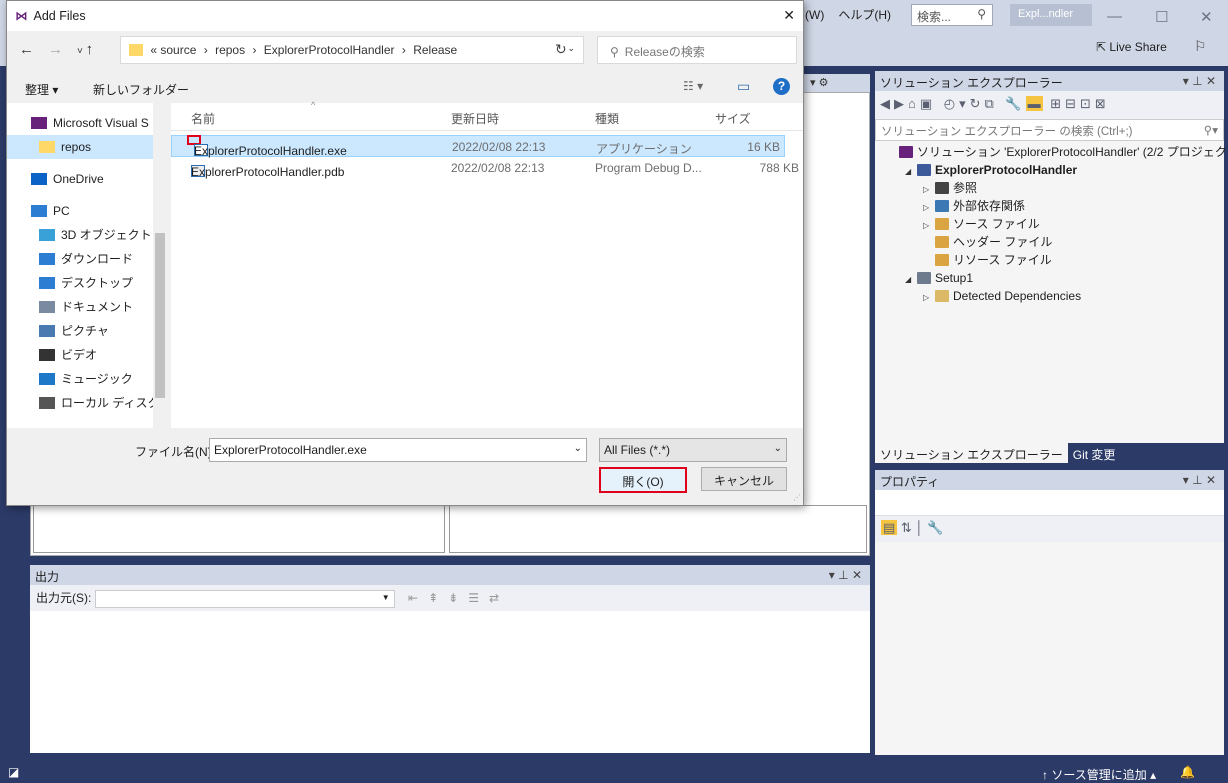 This screenshot has height=783, width=1228. I want to click on breadcrumb-item: Release, so click(435, 50).